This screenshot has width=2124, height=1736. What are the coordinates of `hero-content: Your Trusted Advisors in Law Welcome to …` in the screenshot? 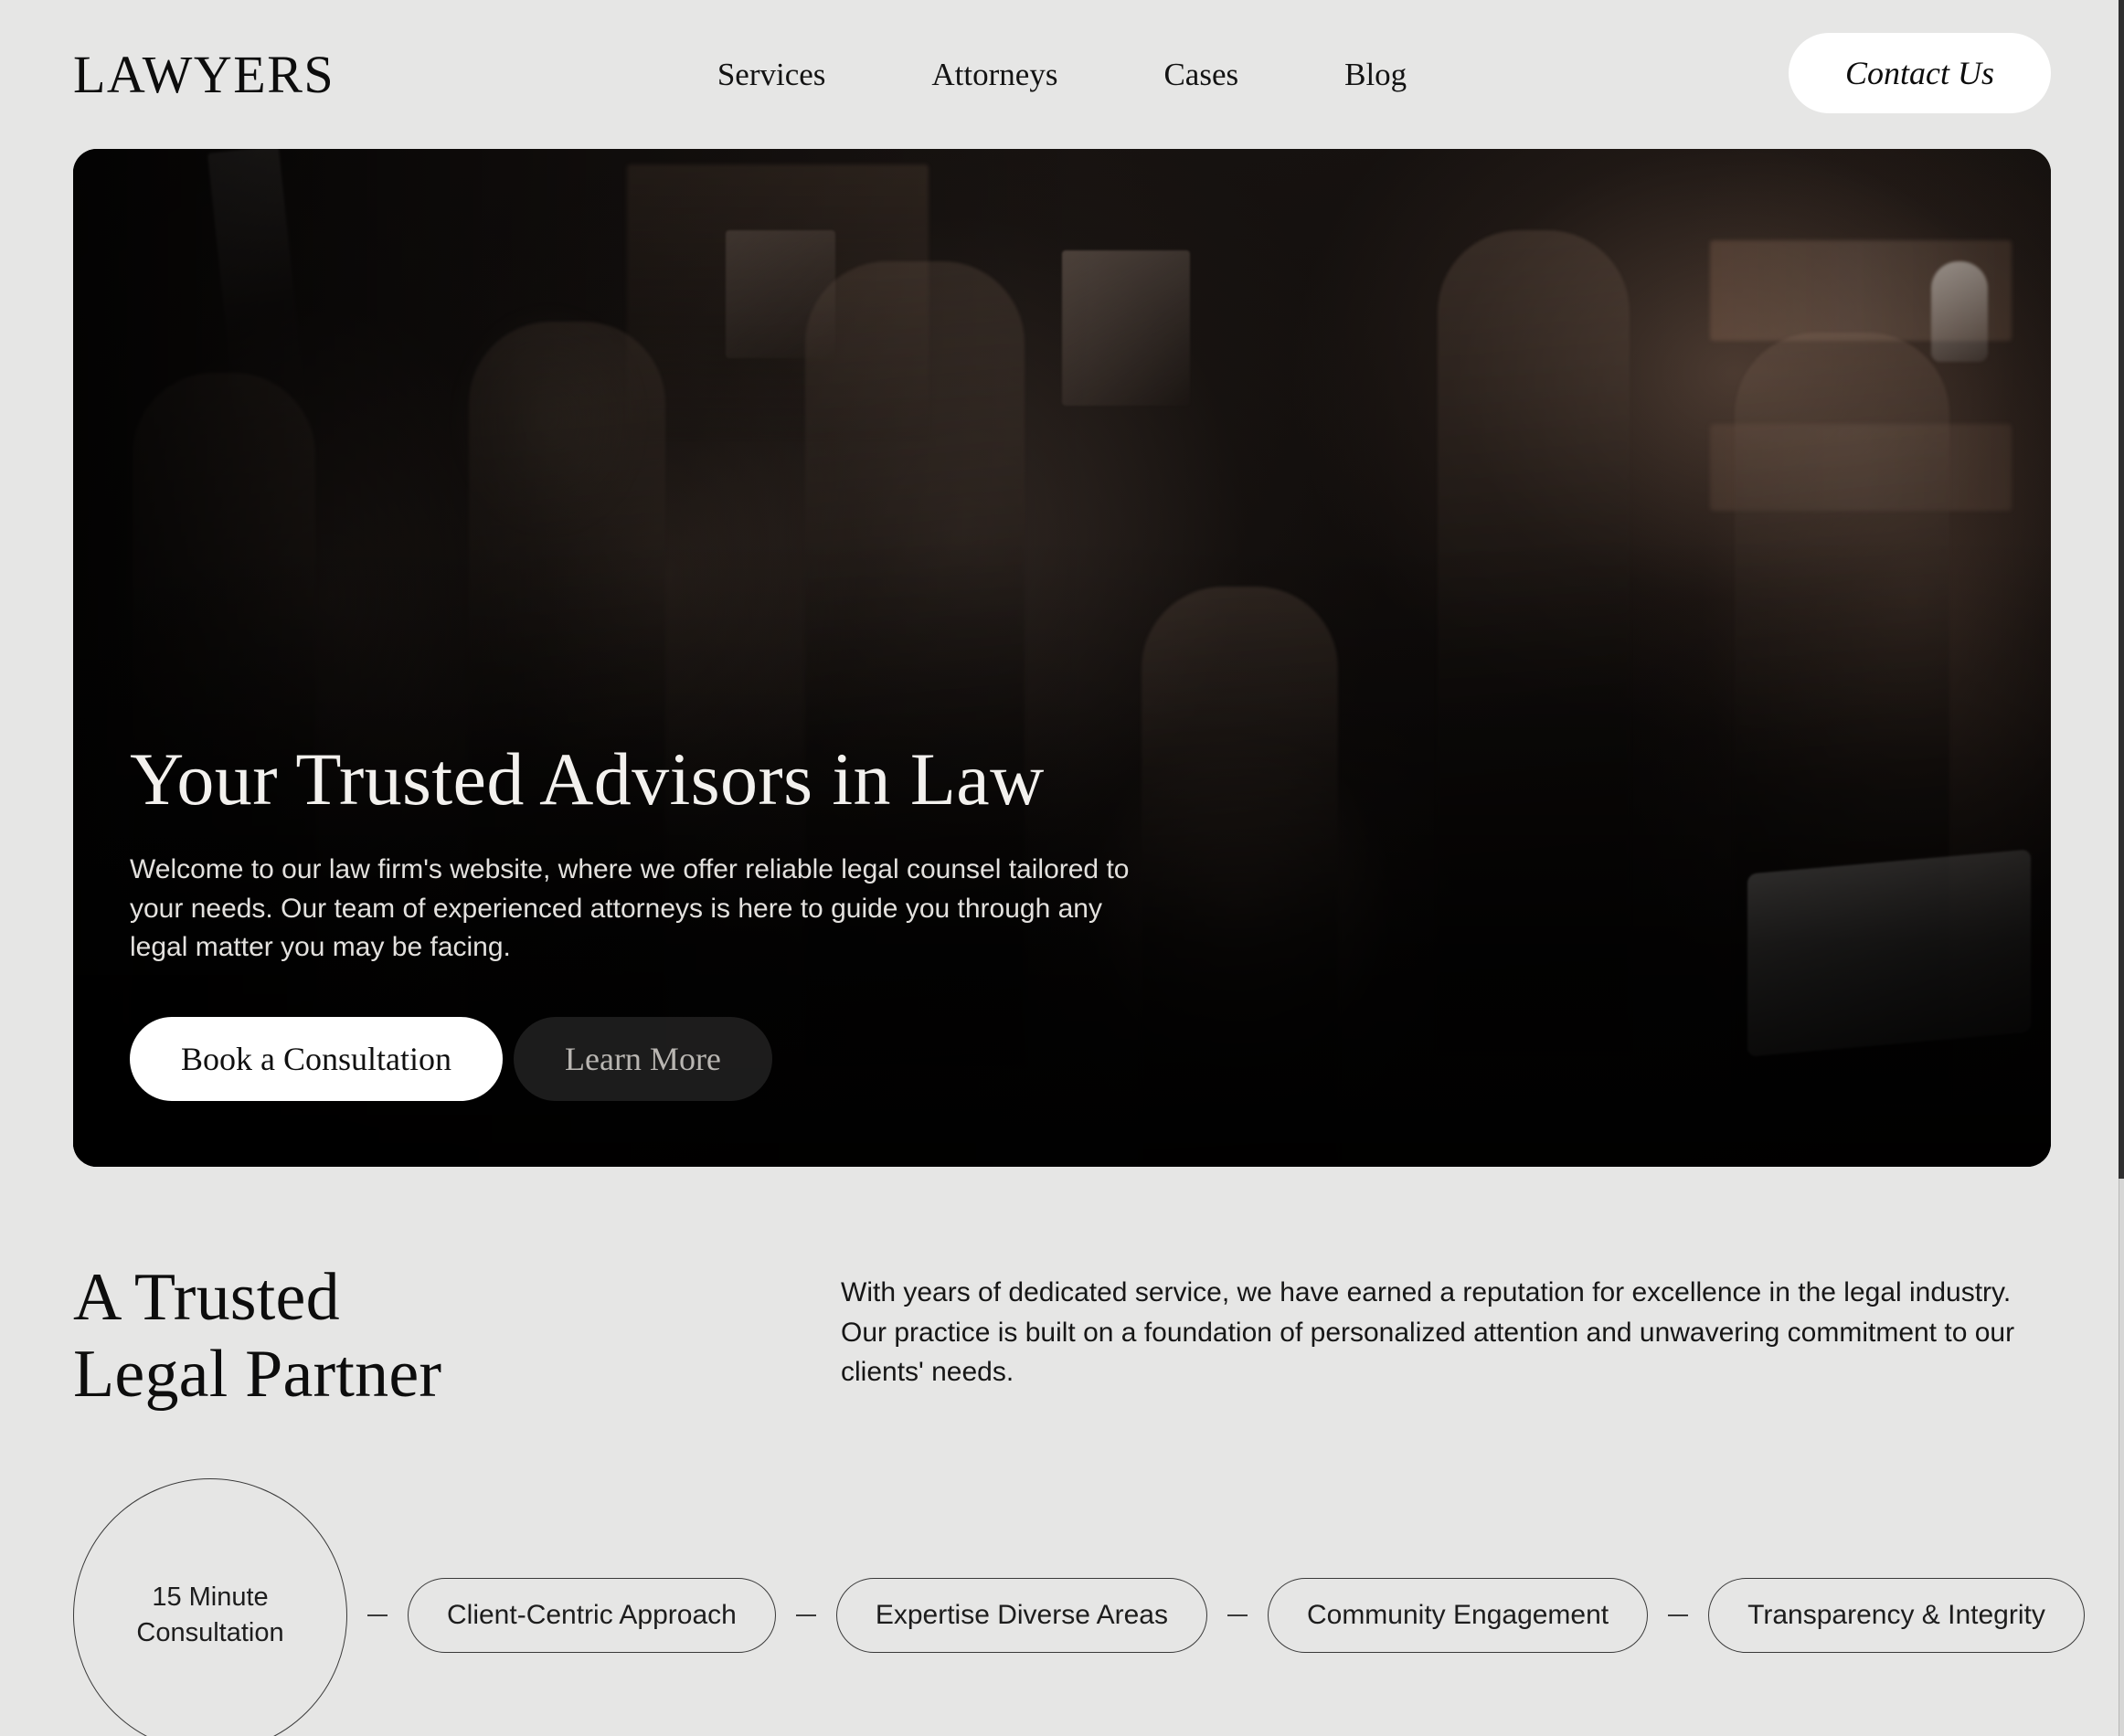 It's located at (646, 920).